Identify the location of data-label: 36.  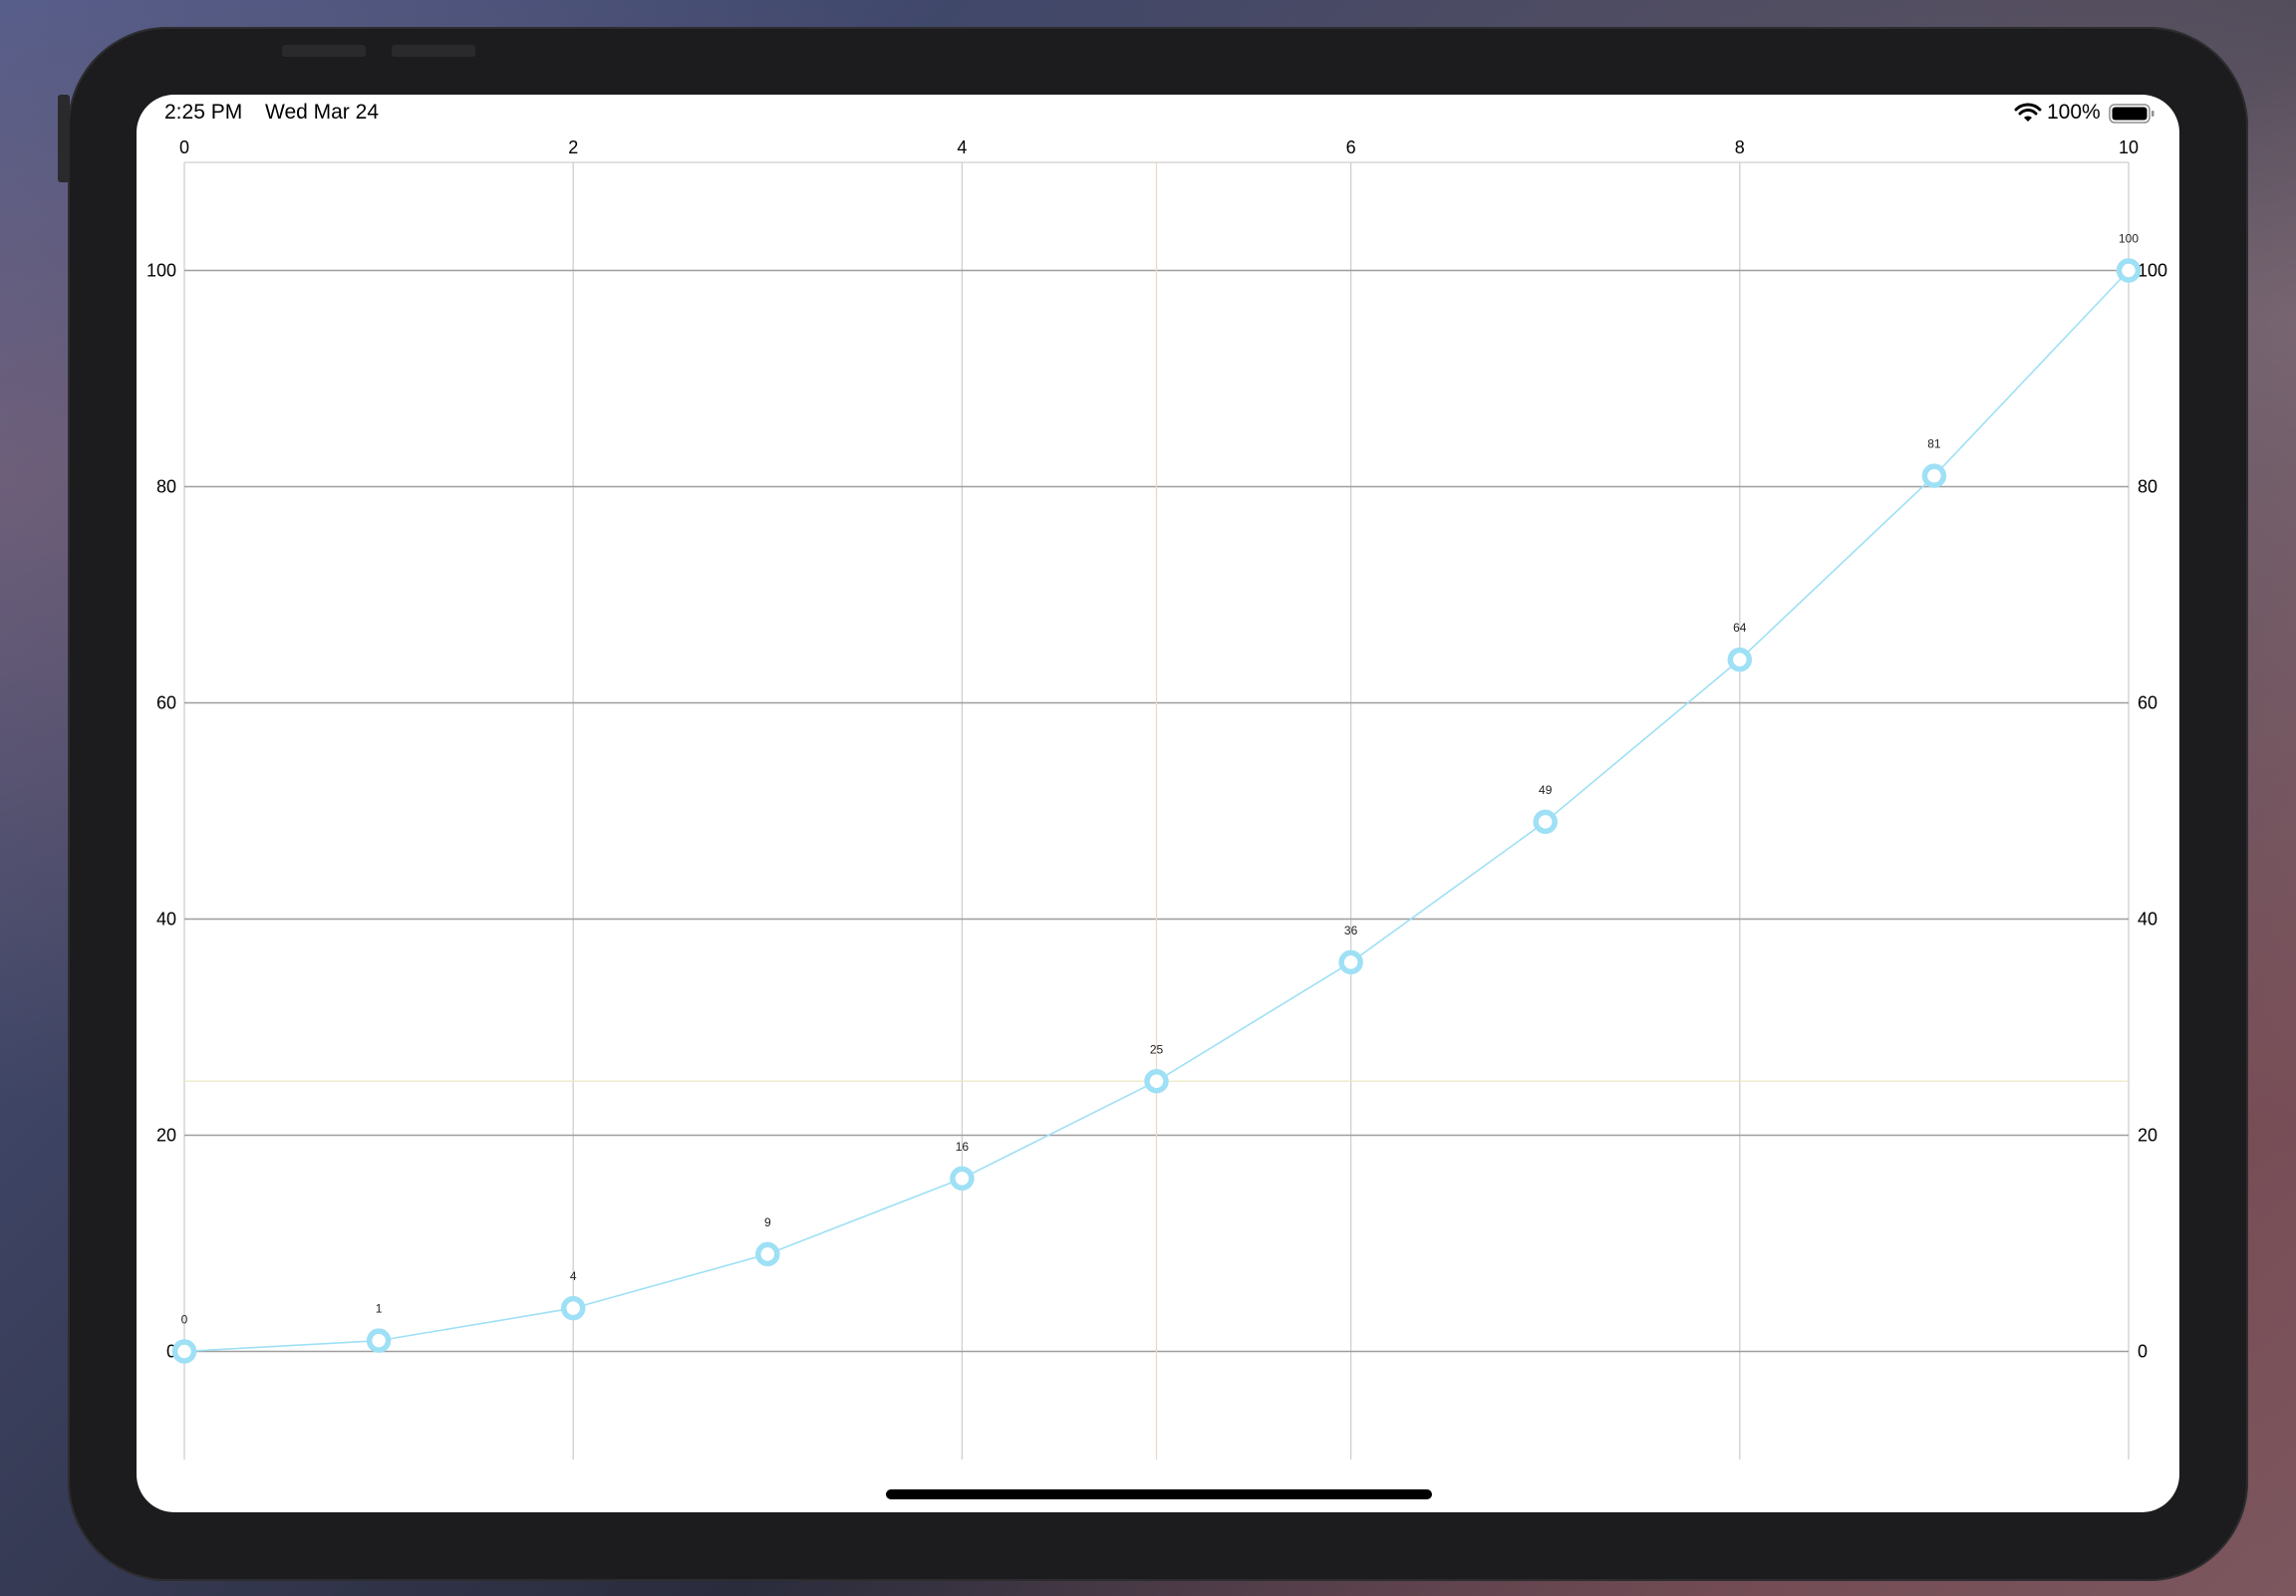
(1351, 930).